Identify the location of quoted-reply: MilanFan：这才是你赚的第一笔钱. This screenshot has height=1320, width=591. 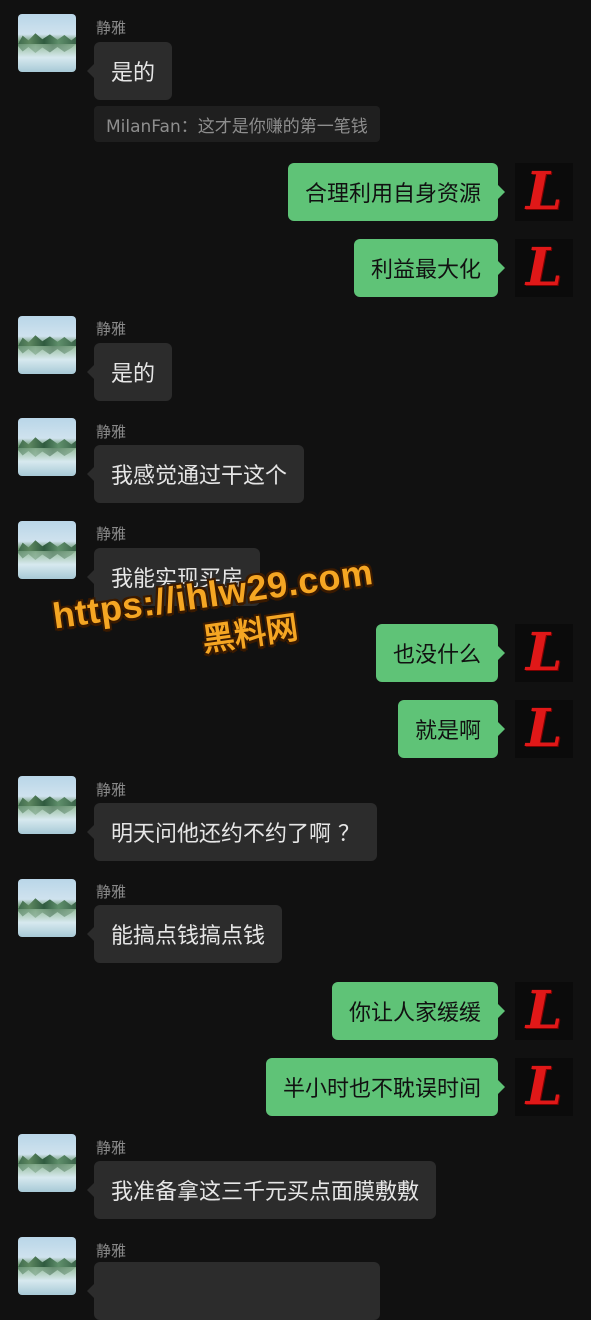
(237, 124).